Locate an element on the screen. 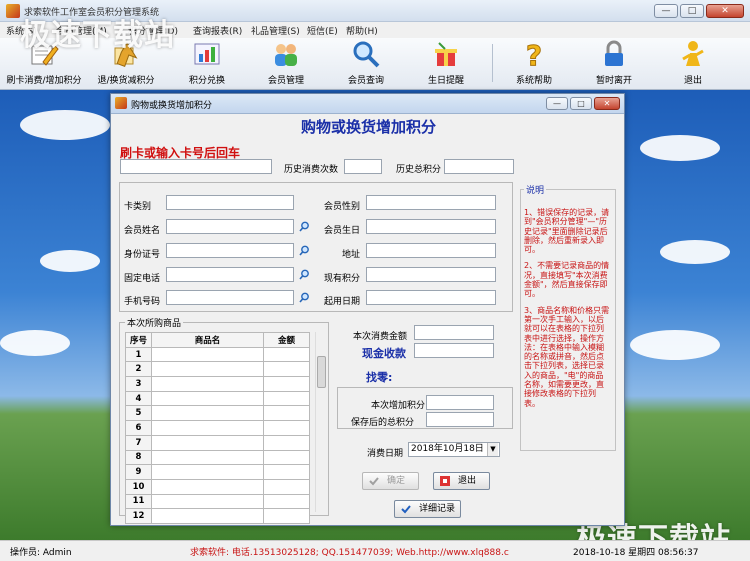  consume-date-picker: 2018年10月18日 ▼ is located at coordinates (454, 449).